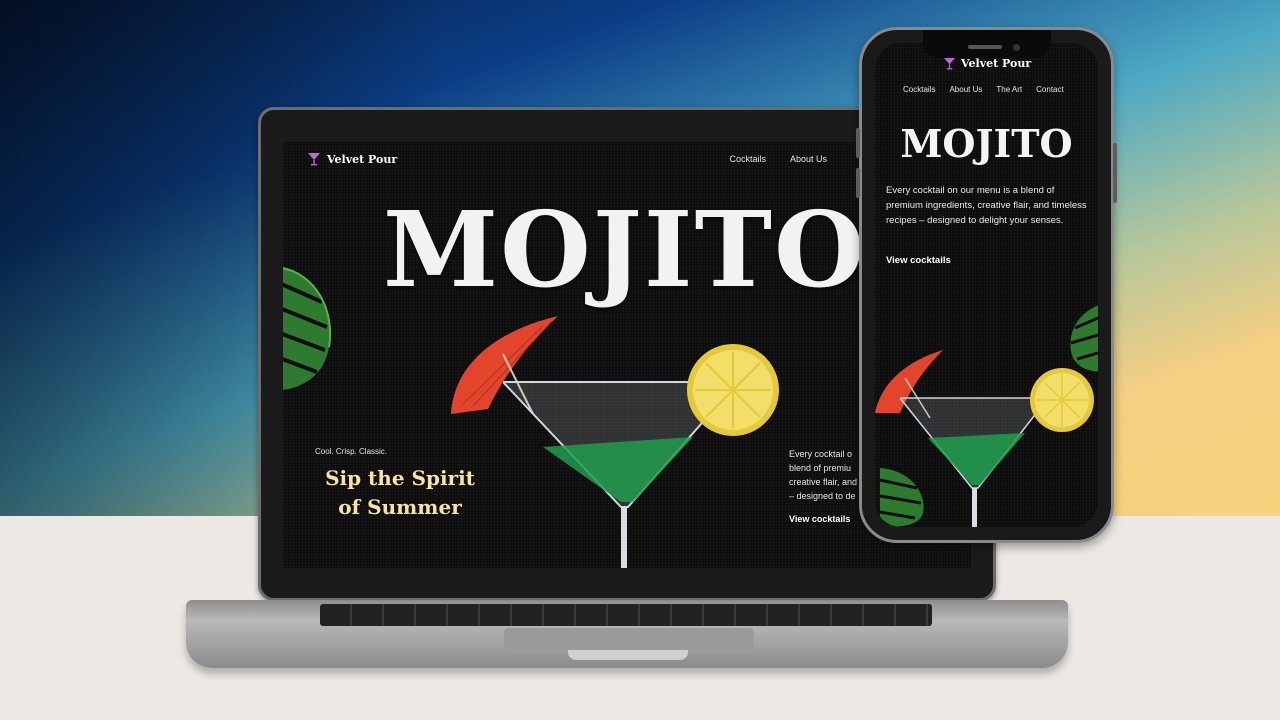 Image resolution: width=1280 pixels, height=720 pixels. Describe the element at coordinates (400, 492) in the screenshot. I see `hero-headline: Sip the Spirit of Summer` at that location.